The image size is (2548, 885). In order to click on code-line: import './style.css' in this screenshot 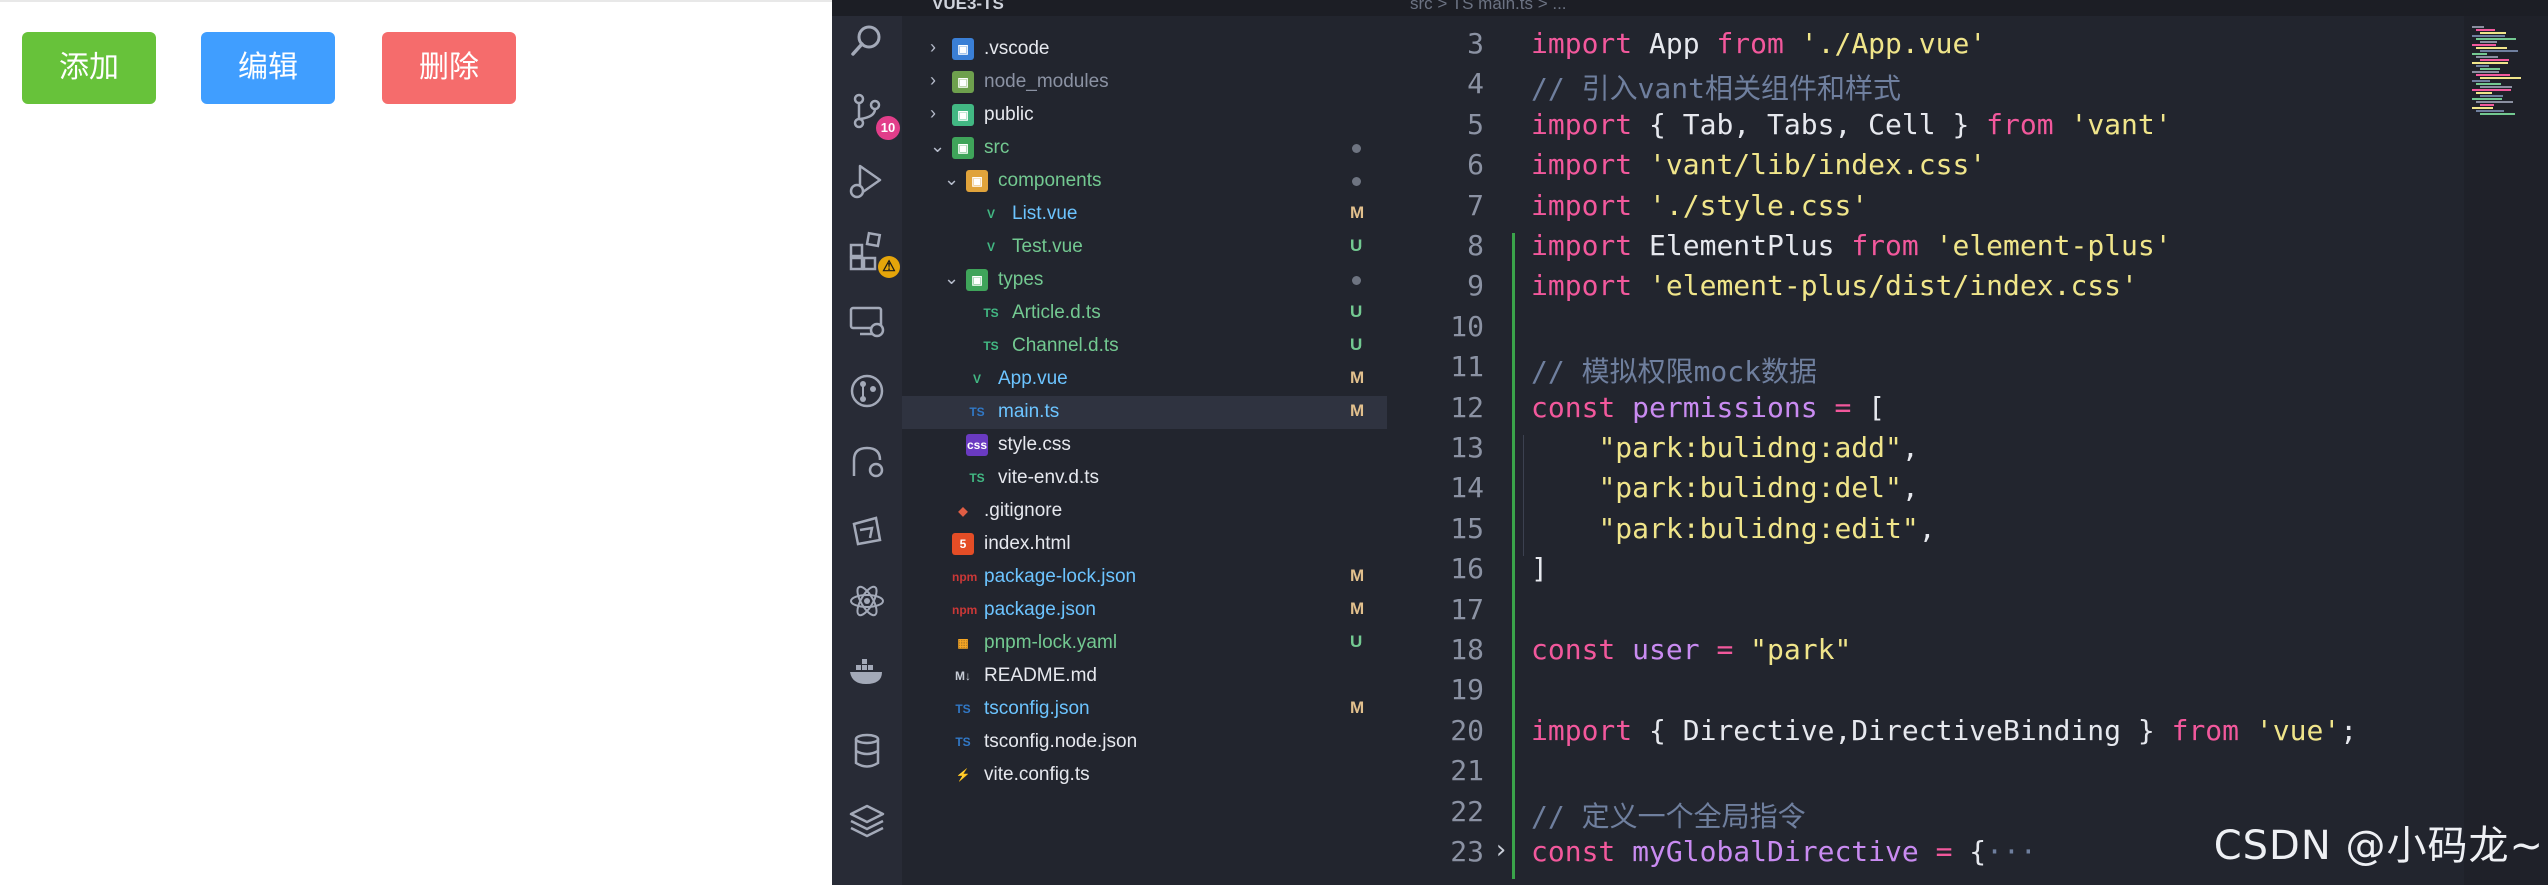, I will do `click(1699, 205)`.